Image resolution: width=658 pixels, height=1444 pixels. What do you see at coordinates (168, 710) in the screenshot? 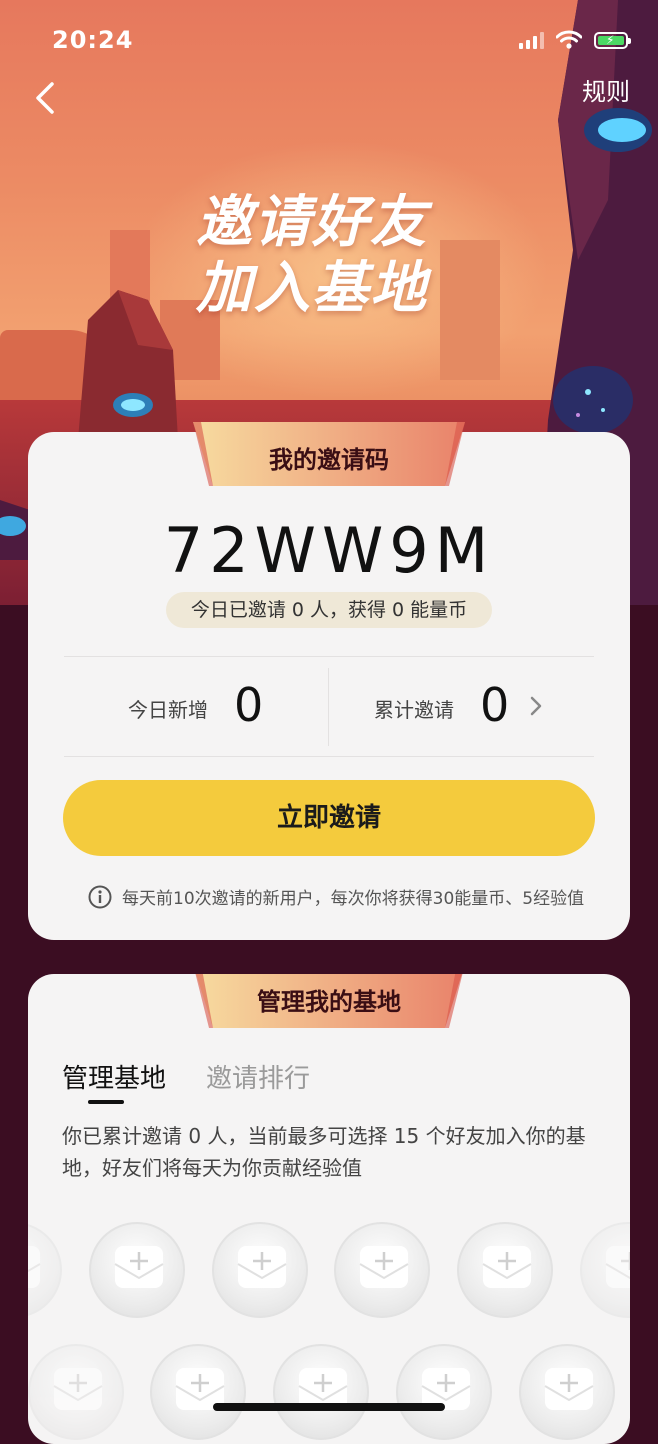
I see `today-new-label: 今日新增` at bounding box center [168, 710].